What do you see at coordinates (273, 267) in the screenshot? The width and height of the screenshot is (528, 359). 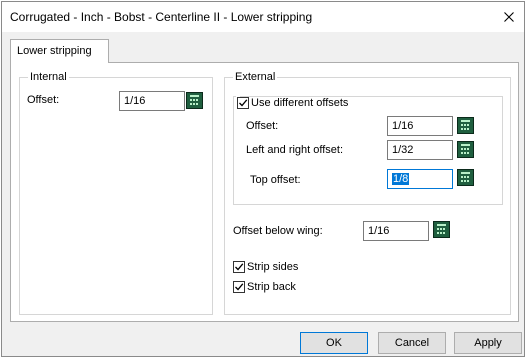 I see `strip-sides-label: Strip sides` at bounding box center [273, 267].